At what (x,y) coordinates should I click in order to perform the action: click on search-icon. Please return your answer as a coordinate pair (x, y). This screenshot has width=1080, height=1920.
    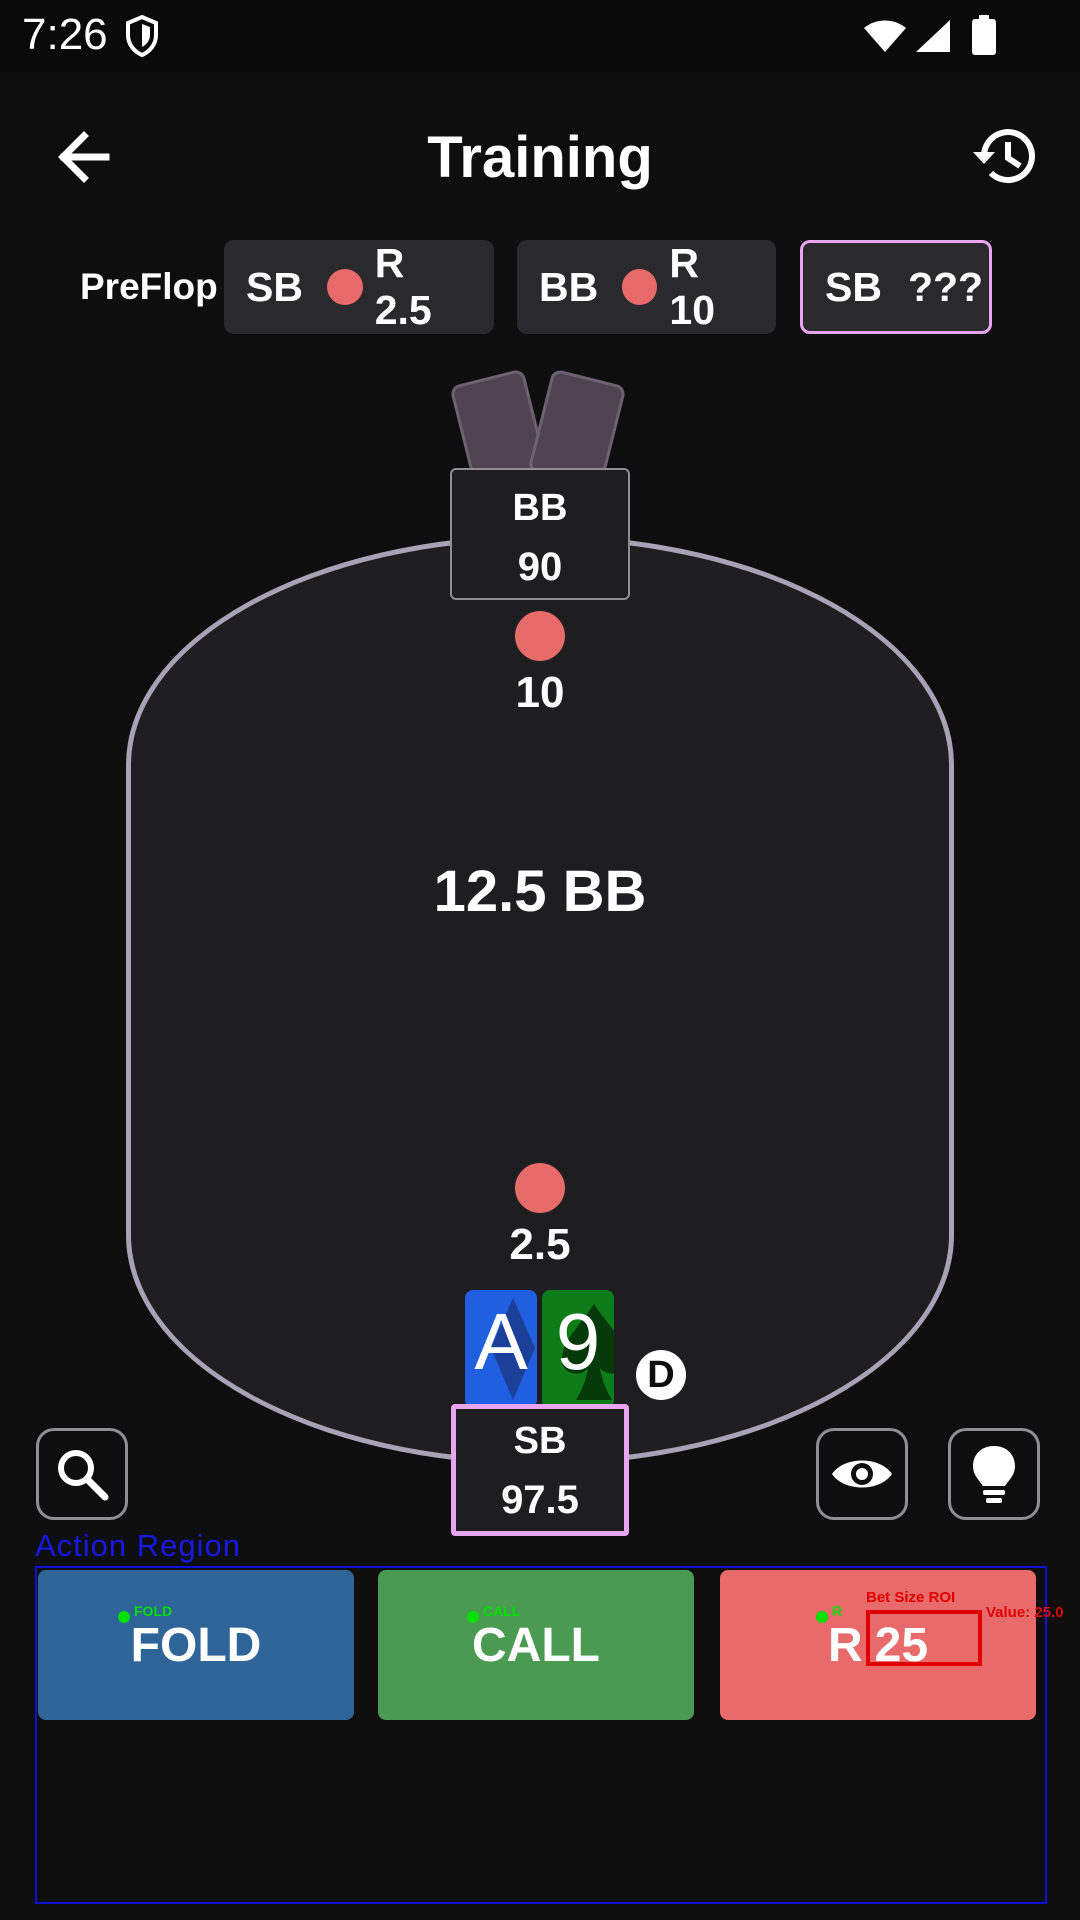
    Looking at the image, I should click on (83, 1475).